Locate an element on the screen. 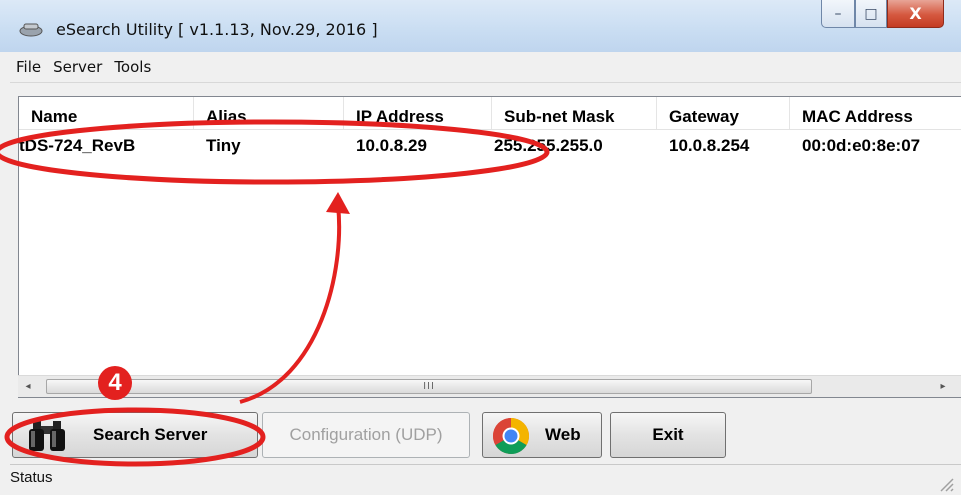  search-server-button: Search Server is located at coordinates (135, 435).